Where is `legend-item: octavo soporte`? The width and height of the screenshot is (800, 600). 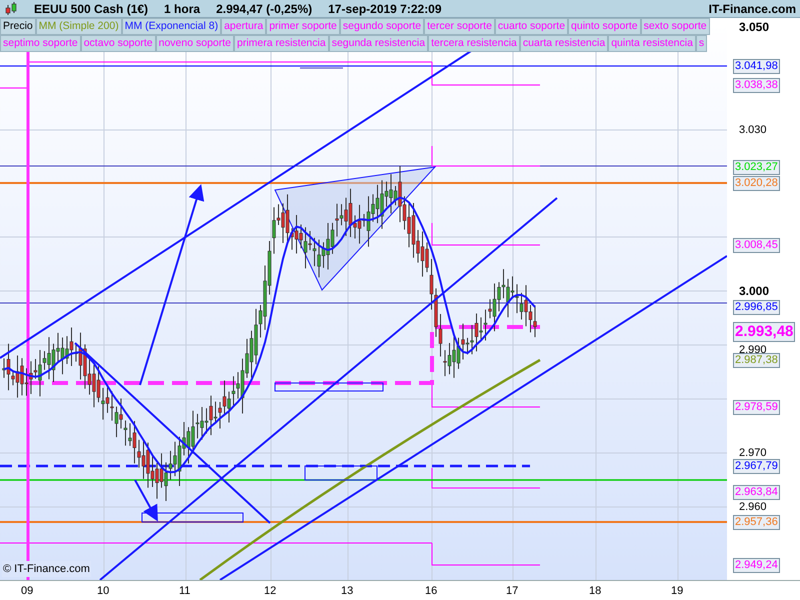 legend-item: octavo soporte is located at coordinates (118, 43).